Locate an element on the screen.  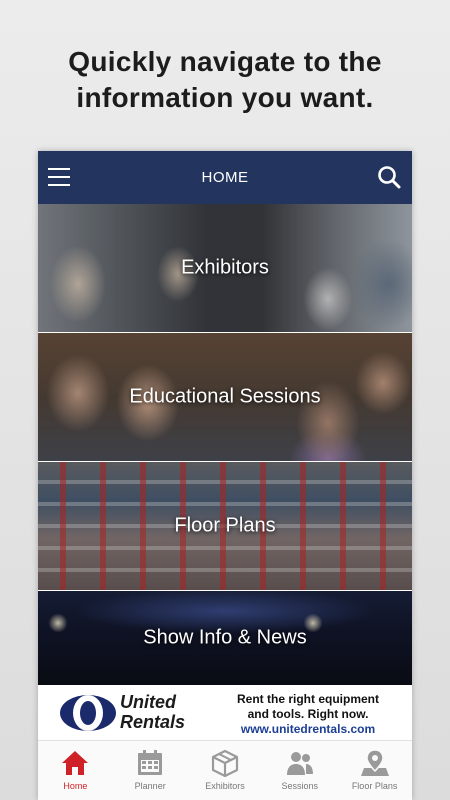
people-icon is located at coordinates (299, 763).